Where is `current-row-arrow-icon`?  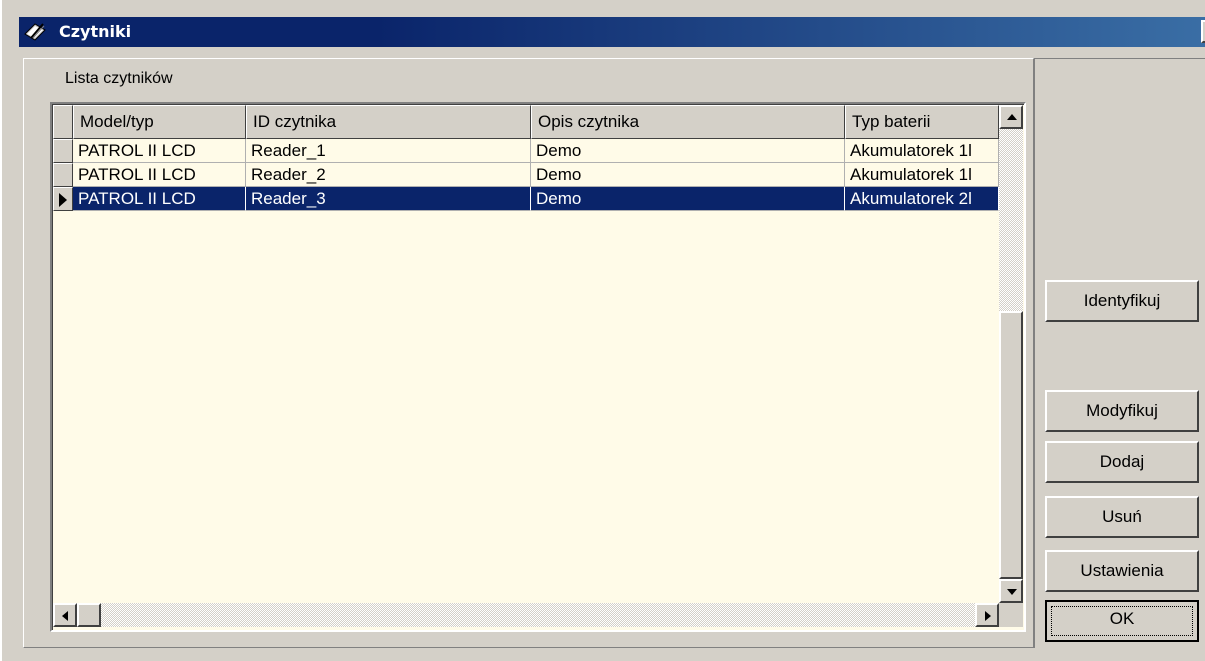
current-row-arrow-icon is located at coordinates (63, 200).